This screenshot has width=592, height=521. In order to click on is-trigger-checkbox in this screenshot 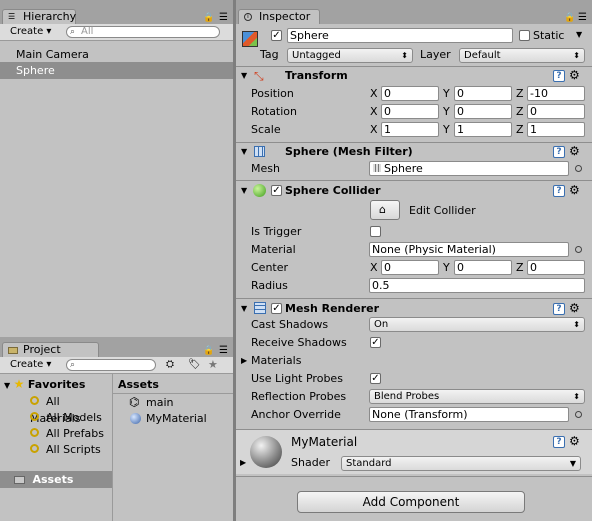, I will do `click(375, 231)`.